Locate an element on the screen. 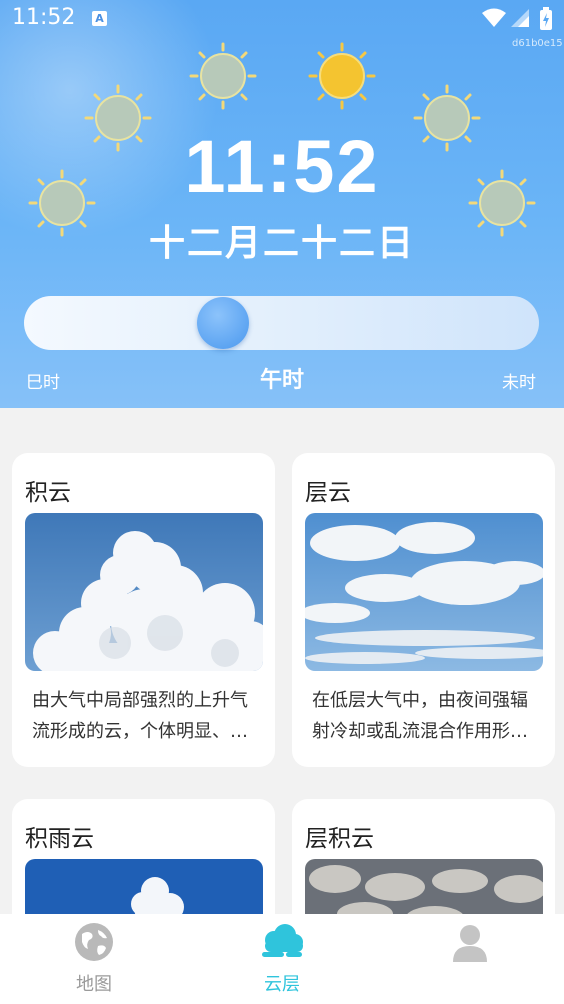 The width and height of the screenshot is (564, 1004). wifi-icon is located at coordinates (494, 17).